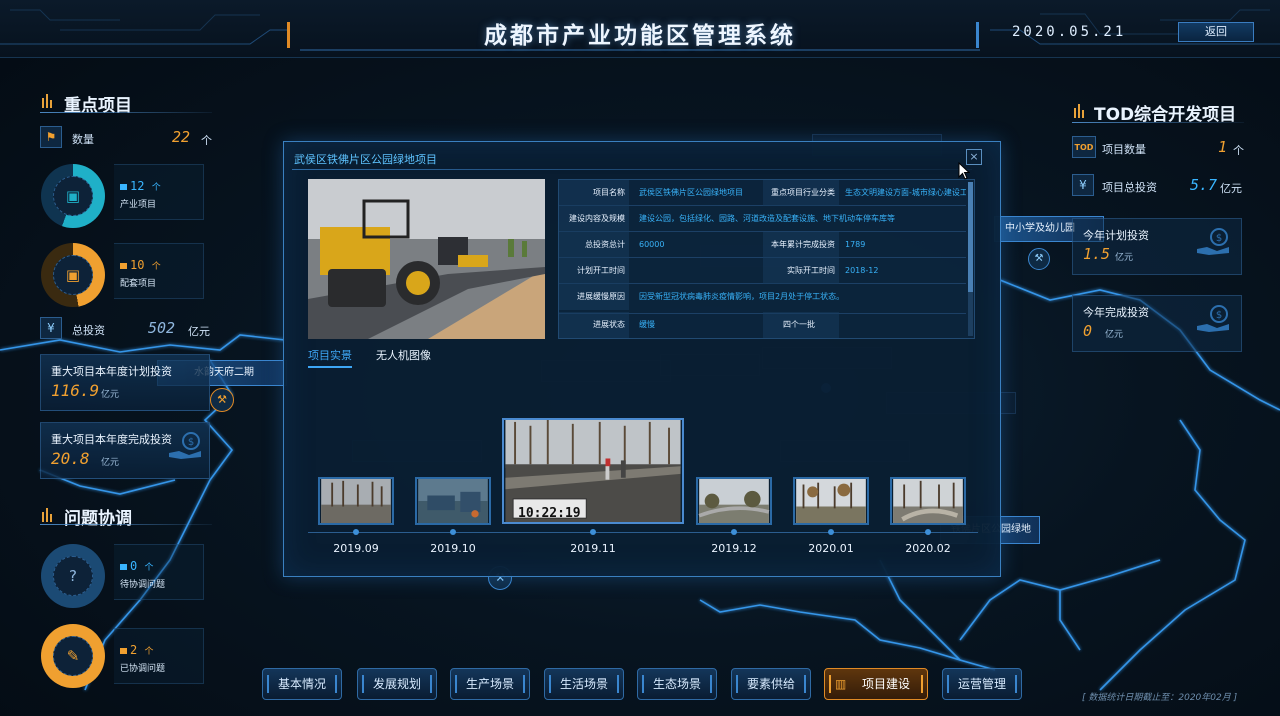 This screenshot has width=1280, height=716. What do you see at coordinates (594, 271) in the screenshot?
I see `info-label: 计划开工时间` at bounding box center [594, 271].